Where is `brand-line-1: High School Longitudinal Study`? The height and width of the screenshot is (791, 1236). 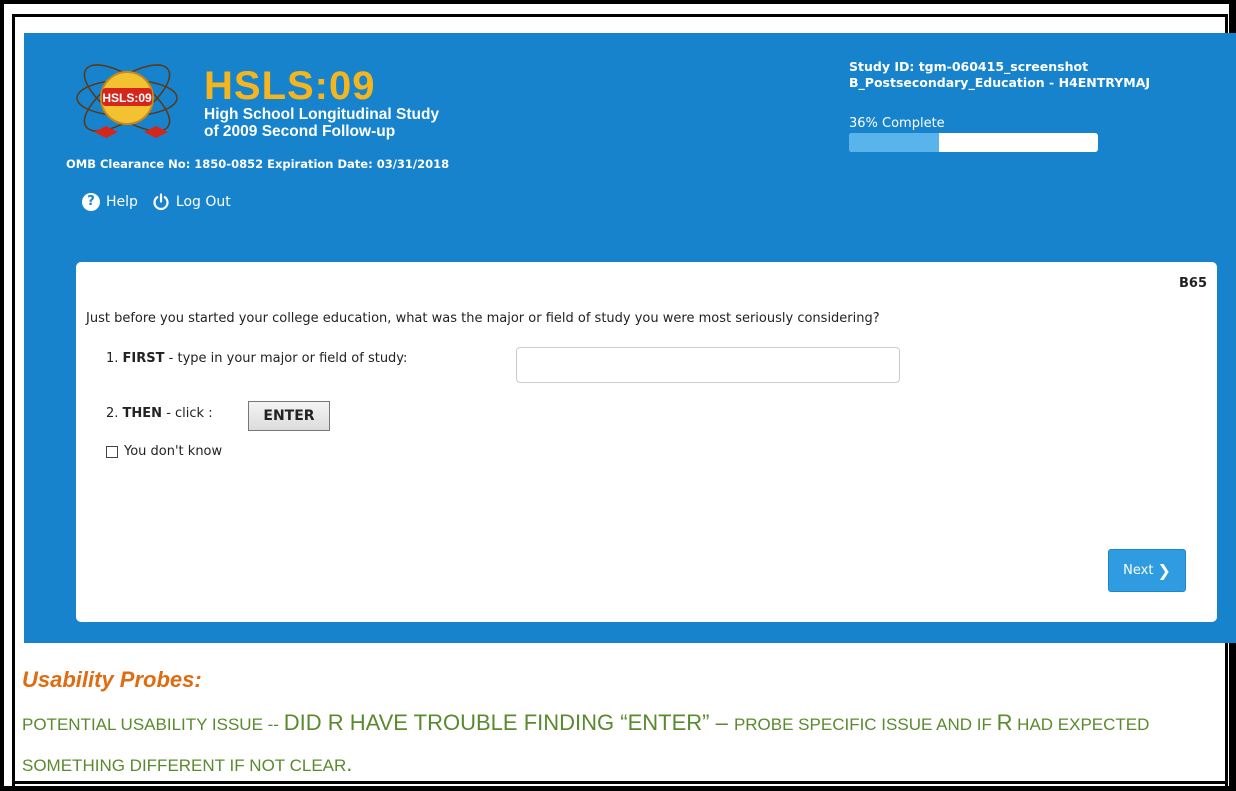 brand-line-1: High School Longitudinal Study is located at coordinates (322, 114).